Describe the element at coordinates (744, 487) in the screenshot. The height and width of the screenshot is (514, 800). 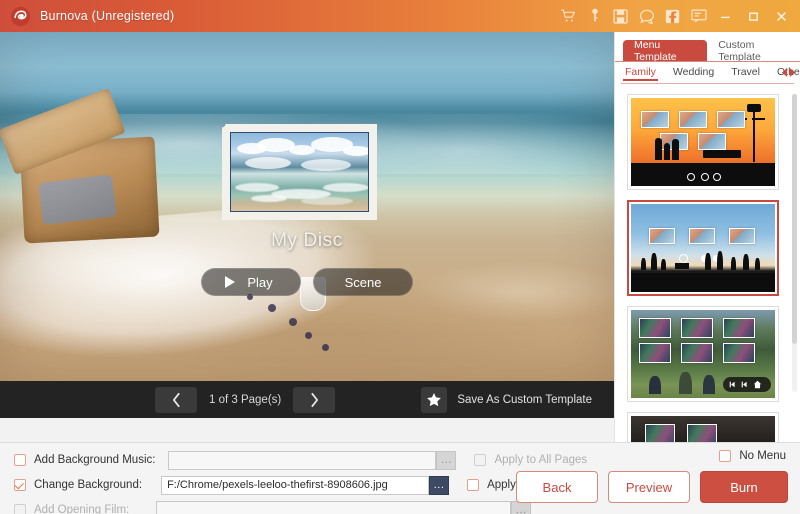
I see `burn-button: Burn` at that location.